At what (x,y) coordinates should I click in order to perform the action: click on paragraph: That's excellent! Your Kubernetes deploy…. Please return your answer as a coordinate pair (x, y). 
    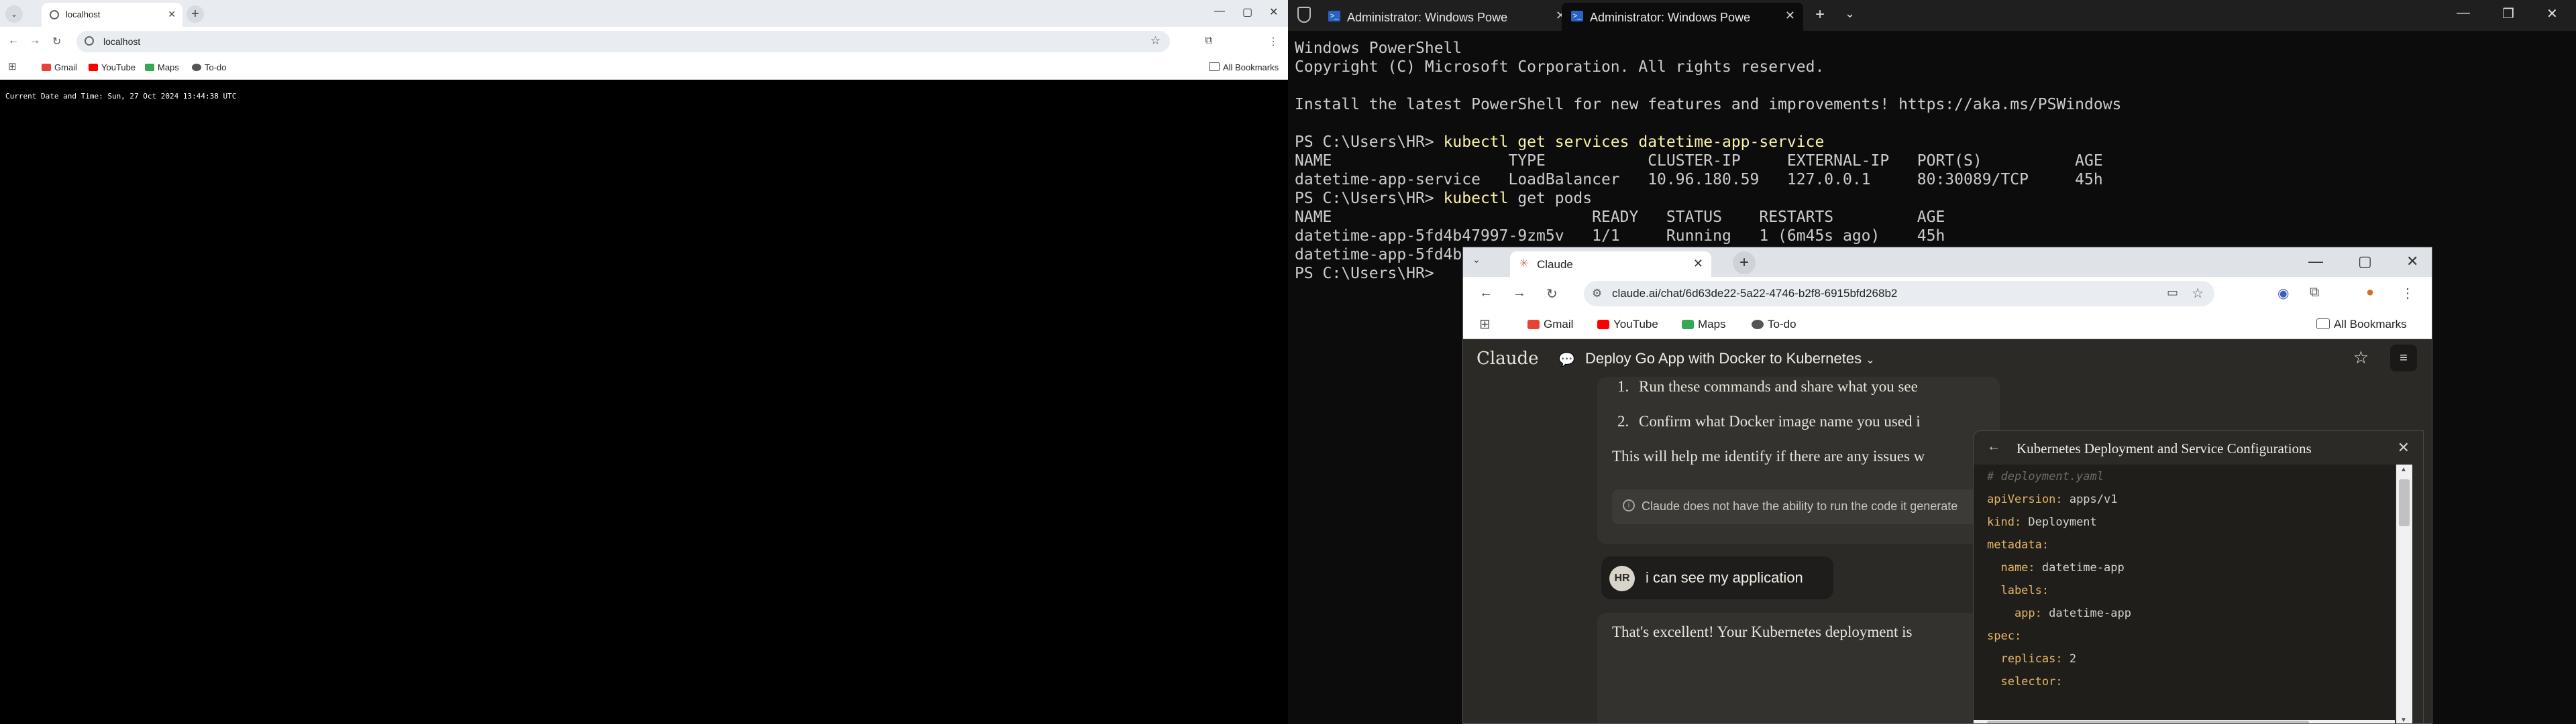
    Looking at the image, I should click on (1762, 631).